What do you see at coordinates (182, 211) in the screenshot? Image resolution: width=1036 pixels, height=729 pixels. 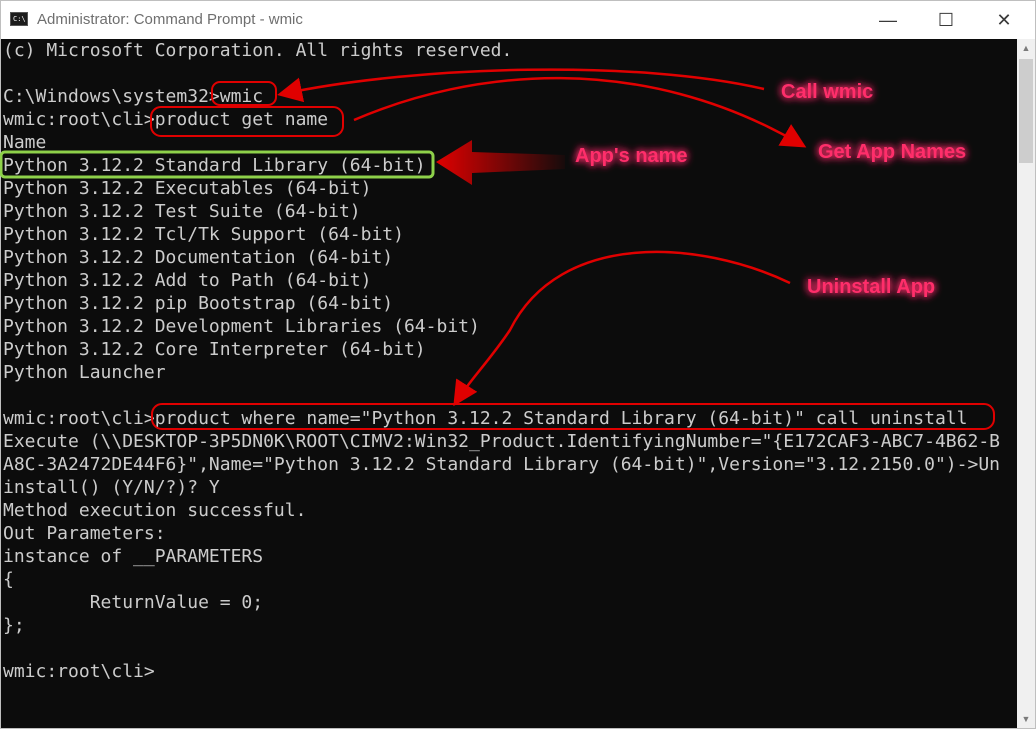 I see `terminal-line: Python 3.12.2 Test Suite (64-bit)` at bounding box center [182, 211].